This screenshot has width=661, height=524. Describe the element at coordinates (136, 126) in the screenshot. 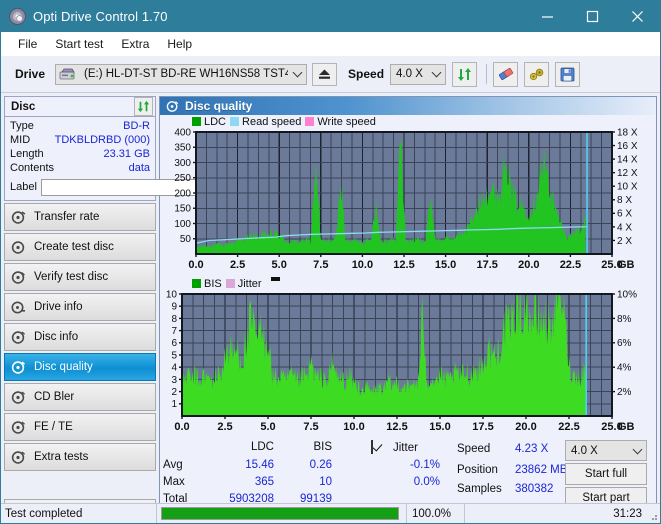

I see `disc-row-value: BD-R` at that location.